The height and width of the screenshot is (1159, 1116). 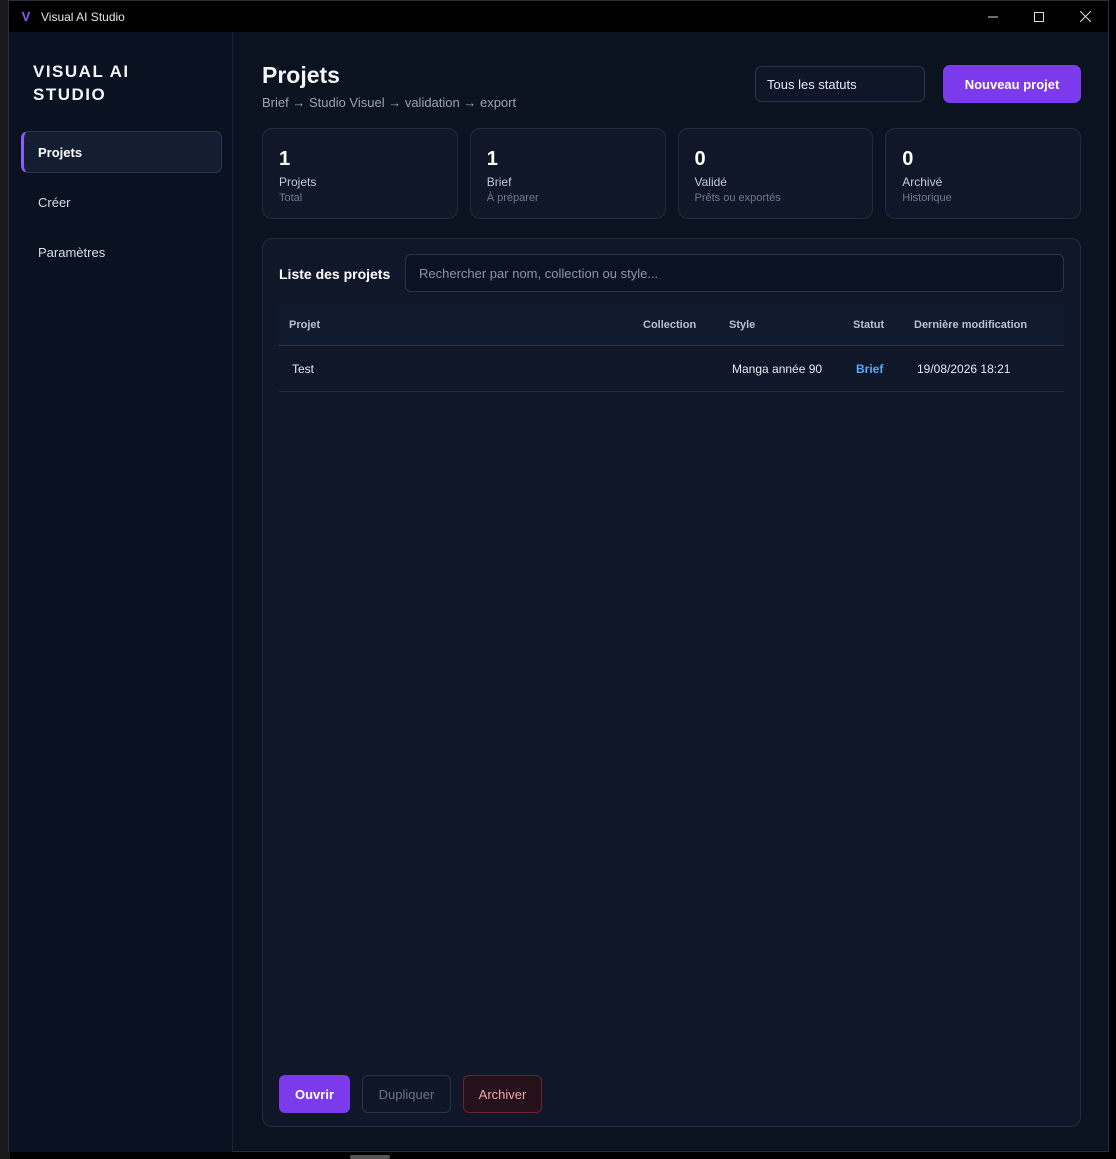 What do you see at coordinates (499, 182) in the screenshot?
I see `stat-label: Brief` at bounding box center [499, 182].